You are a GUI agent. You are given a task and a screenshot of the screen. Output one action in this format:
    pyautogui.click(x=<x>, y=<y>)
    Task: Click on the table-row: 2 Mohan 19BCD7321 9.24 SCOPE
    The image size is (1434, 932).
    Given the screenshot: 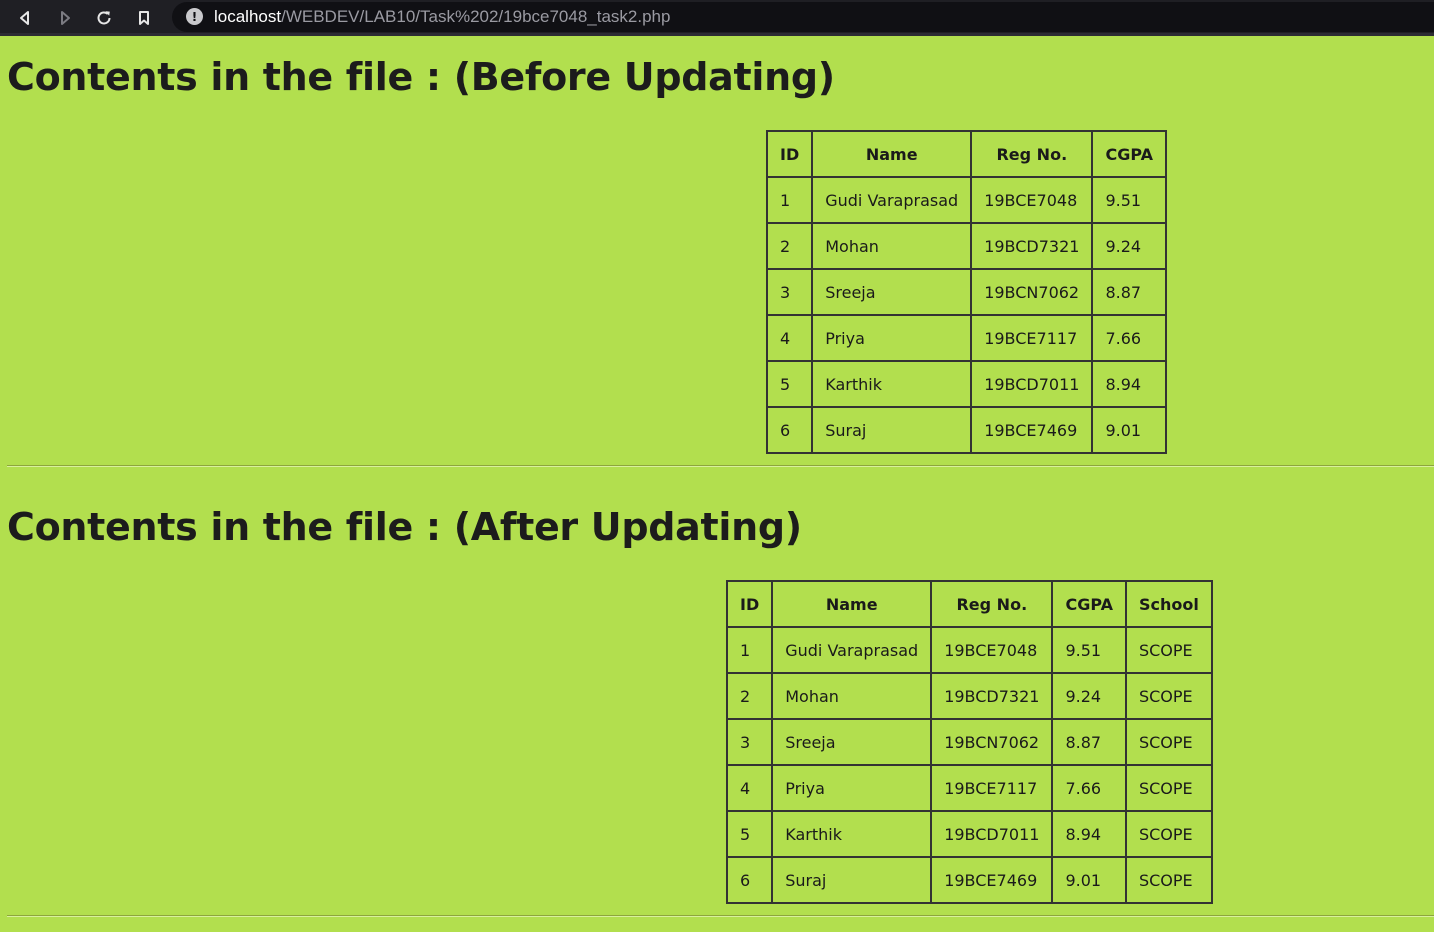 What is the action you would take?
    pyautogui.click(x=969, y=696)
    